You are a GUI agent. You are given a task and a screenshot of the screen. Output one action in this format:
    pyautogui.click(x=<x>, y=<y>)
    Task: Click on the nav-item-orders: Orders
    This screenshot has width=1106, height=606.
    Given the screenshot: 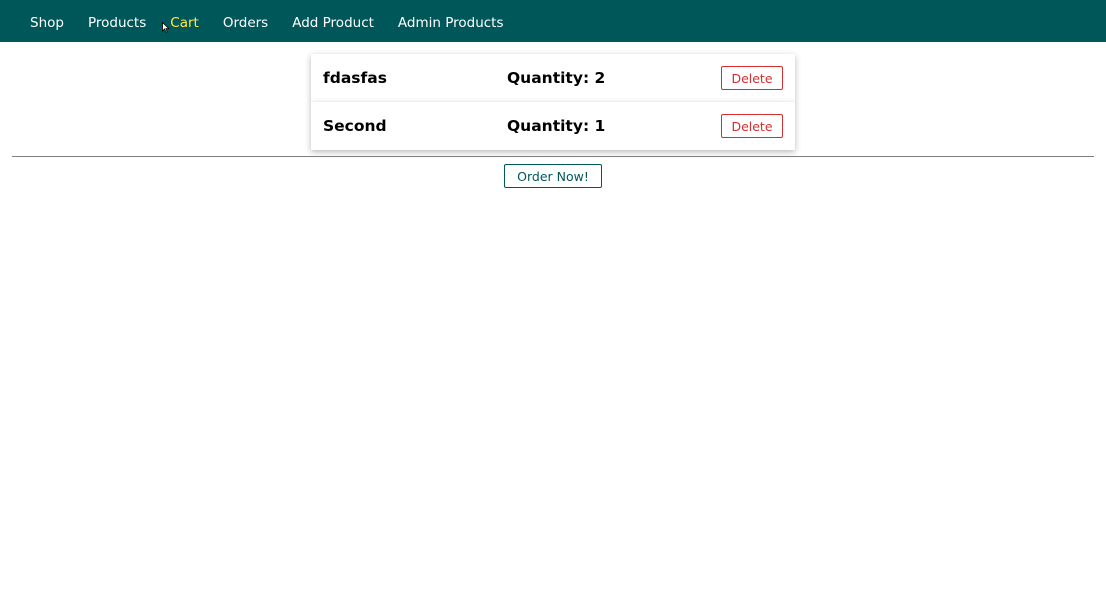 What is the action you would take?
    pyautogui.click(x=245, y=23)
    